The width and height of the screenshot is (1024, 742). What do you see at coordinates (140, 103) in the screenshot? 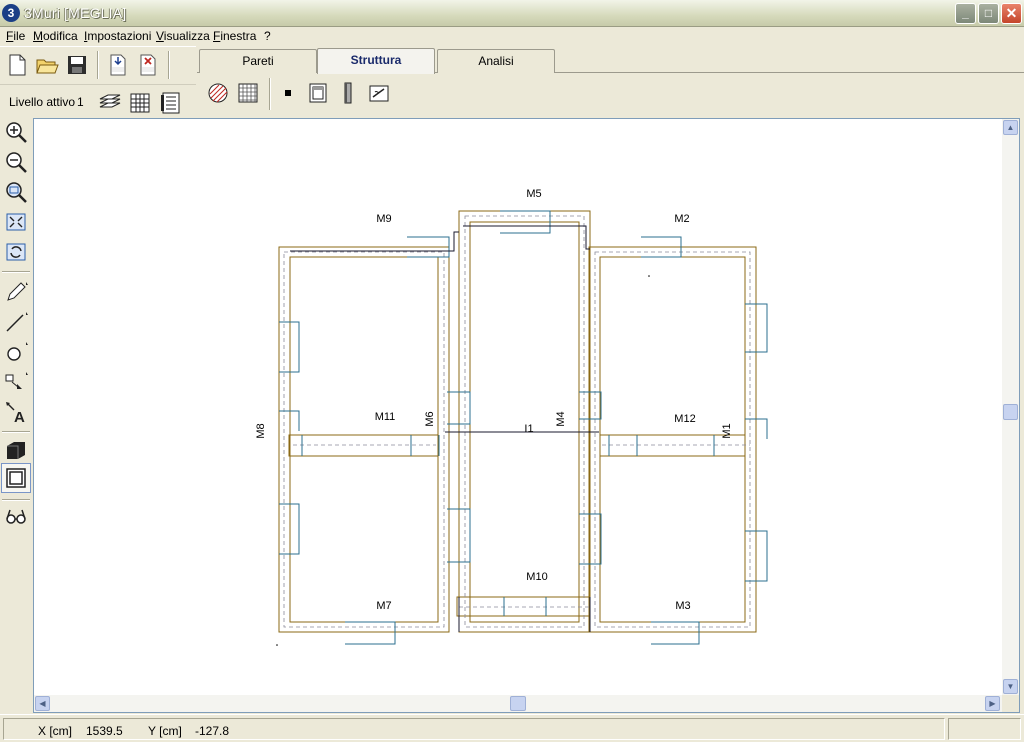
I see `grid-icon` at bounding box center [140, 103].